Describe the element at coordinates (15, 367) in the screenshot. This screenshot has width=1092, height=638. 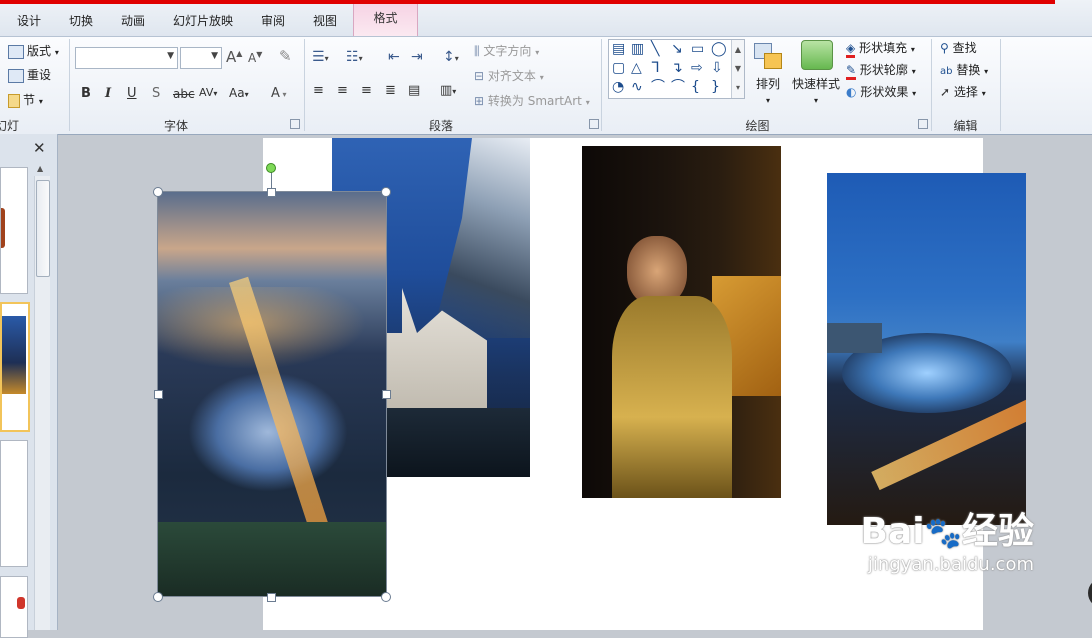
I see `slide-thumbnail-selected` at that location.